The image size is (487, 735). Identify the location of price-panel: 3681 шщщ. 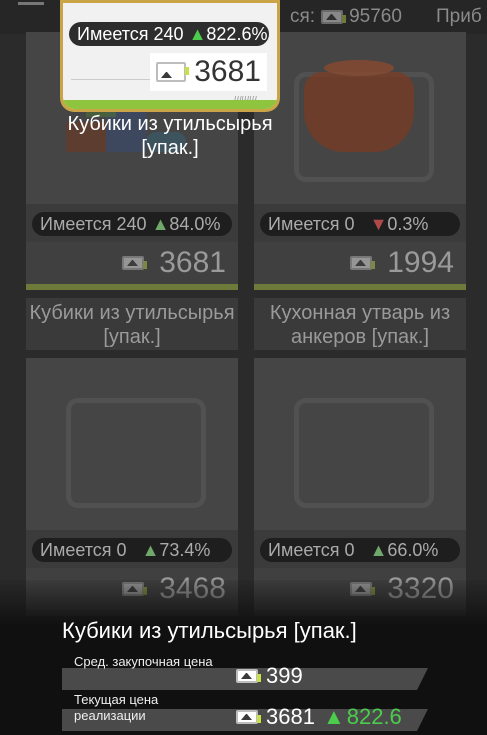
(208, 78).